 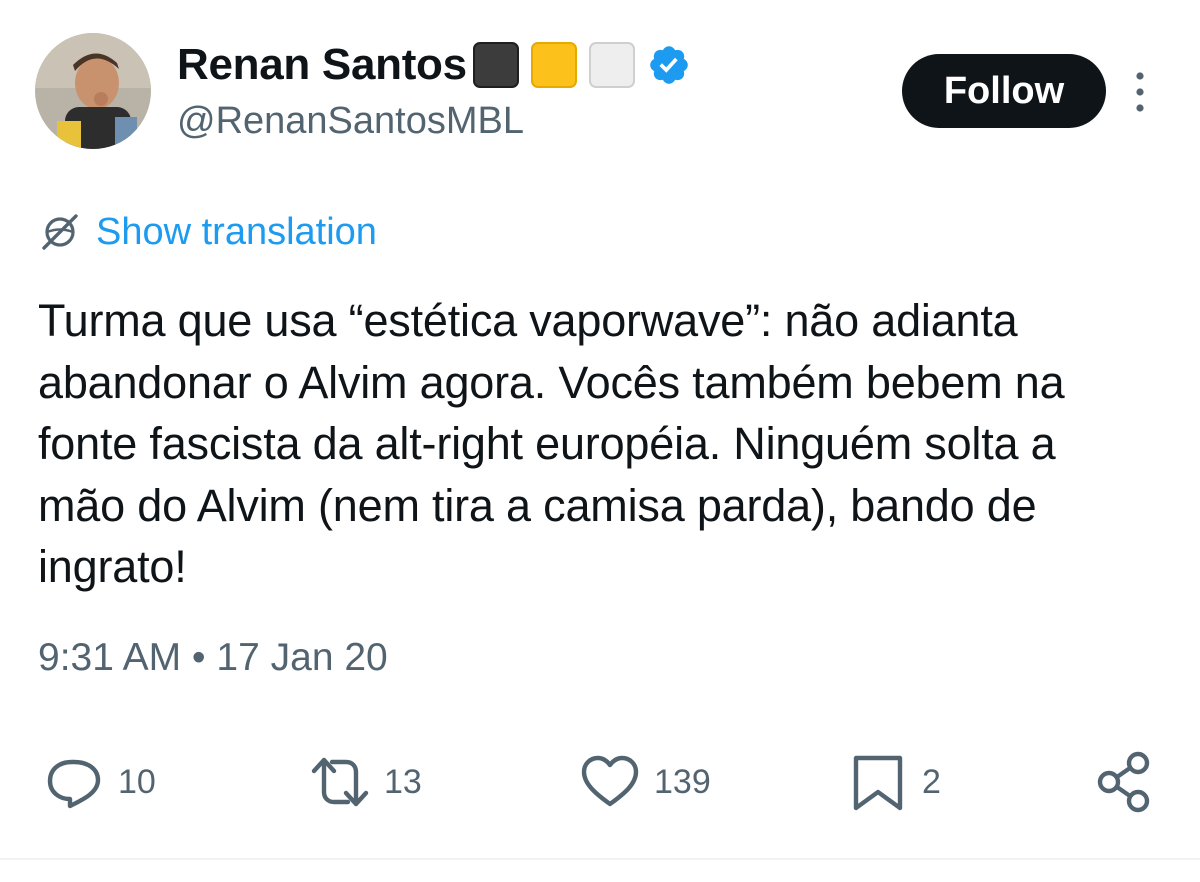 I want to click on author-handle: @RenanSantosMBL, so click(x=350, y=121).